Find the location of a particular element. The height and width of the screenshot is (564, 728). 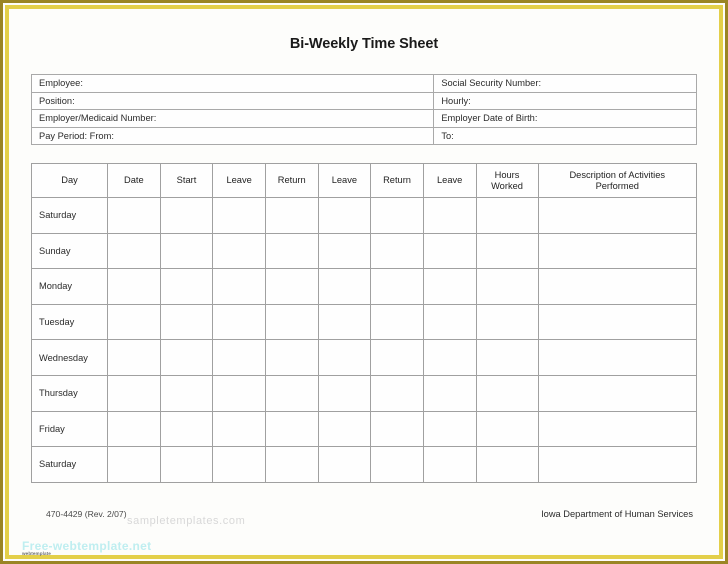

column-header: Start is located at coordinates (186, 180).